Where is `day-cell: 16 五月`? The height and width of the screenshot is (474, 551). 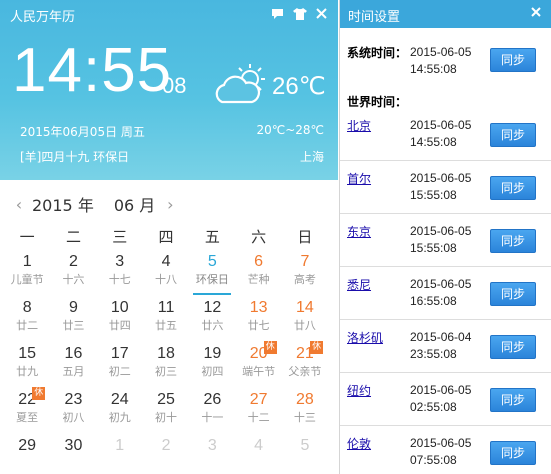 day-cell: 16 五月 is located at coordinates (73, 367).